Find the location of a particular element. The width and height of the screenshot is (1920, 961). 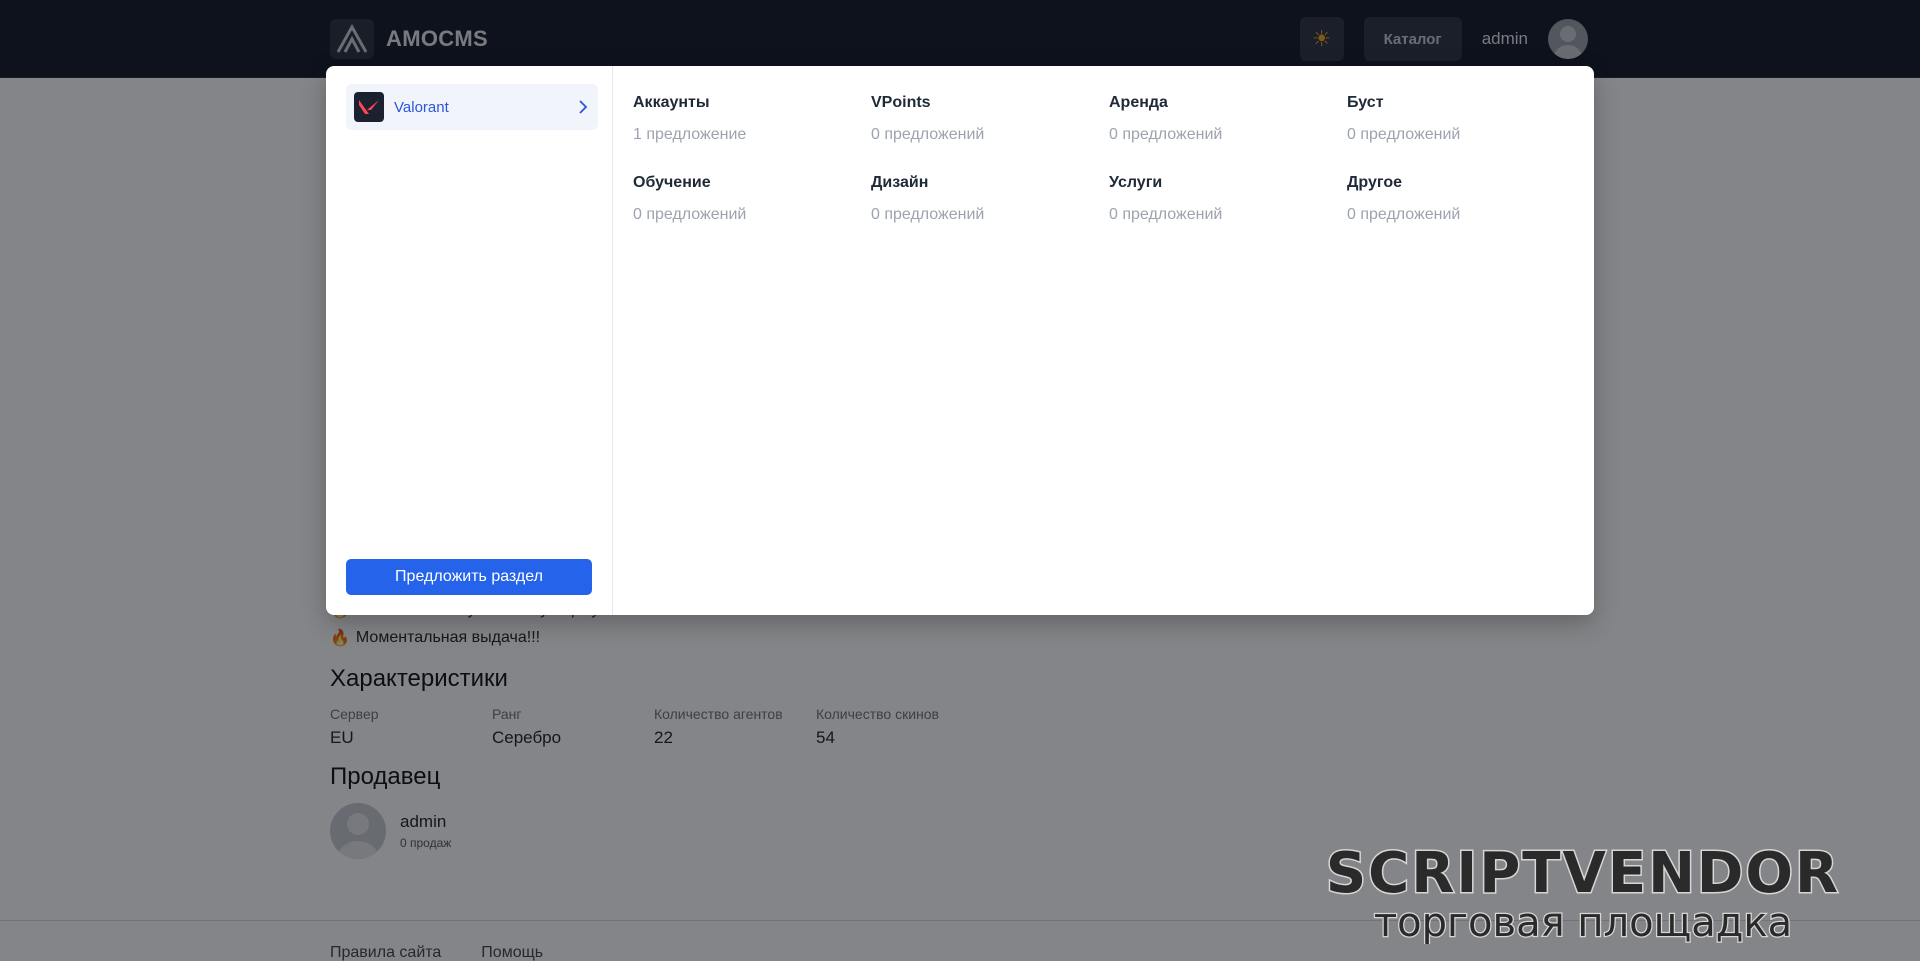

scriptvendor-watermark: SCRIPTVENDOR торговая площадка is located at coordinates (1582, 892).